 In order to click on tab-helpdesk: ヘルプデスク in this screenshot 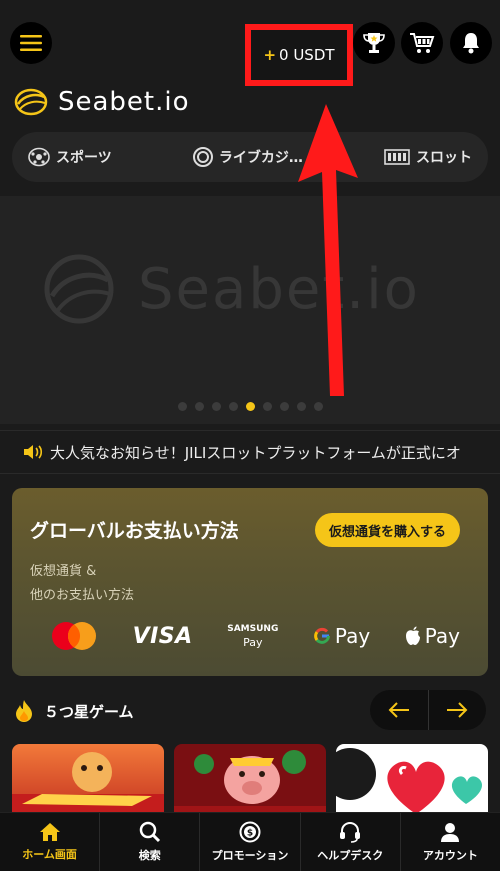, I will do `click(351, 842)`.